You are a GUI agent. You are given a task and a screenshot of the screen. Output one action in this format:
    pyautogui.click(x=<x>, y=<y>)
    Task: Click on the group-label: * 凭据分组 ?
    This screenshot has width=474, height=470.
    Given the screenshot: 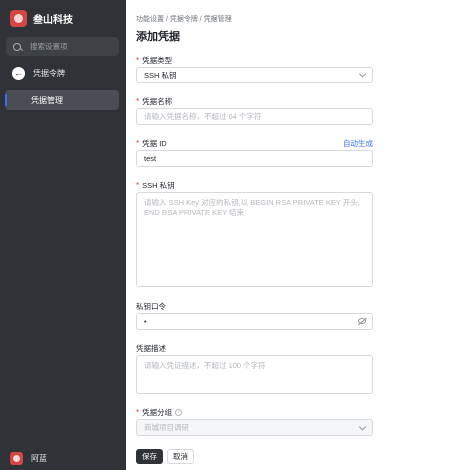 What is the action you would take?
    pyautogui.click(x=159, y=412)
    